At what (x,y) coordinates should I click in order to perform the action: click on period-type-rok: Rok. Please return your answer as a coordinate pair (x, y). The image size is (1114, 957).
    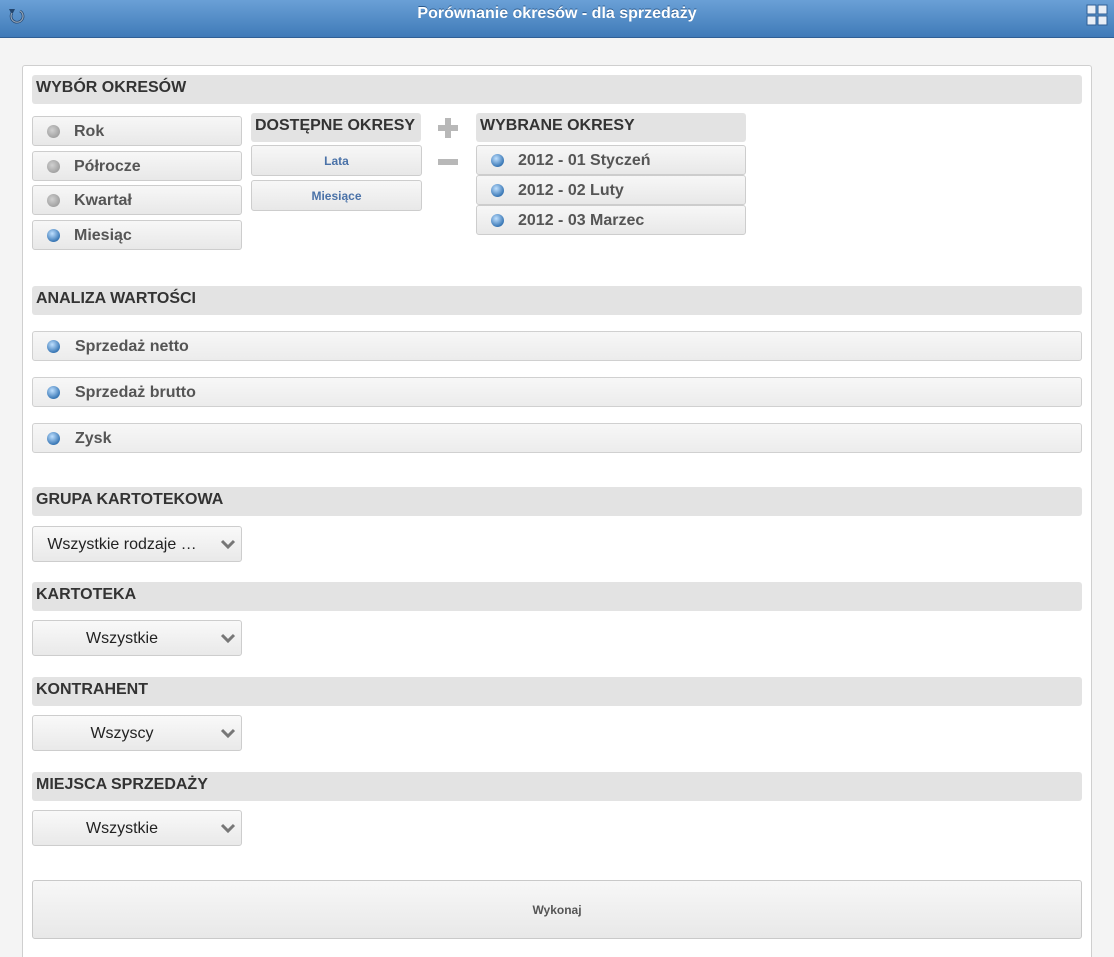
    Looking at the image, I should click on (137, 131).